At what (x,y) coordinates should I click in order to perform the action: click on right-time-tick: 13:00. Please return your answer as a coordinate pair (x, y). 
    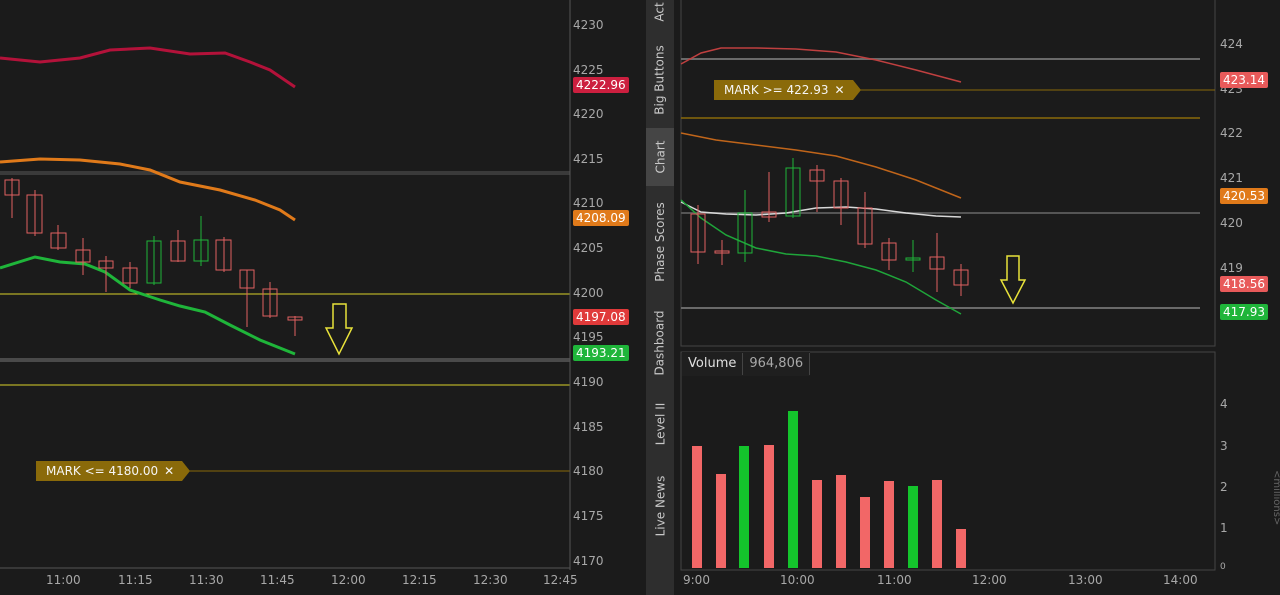
    Looking at the image, I should click on (1085, 580).